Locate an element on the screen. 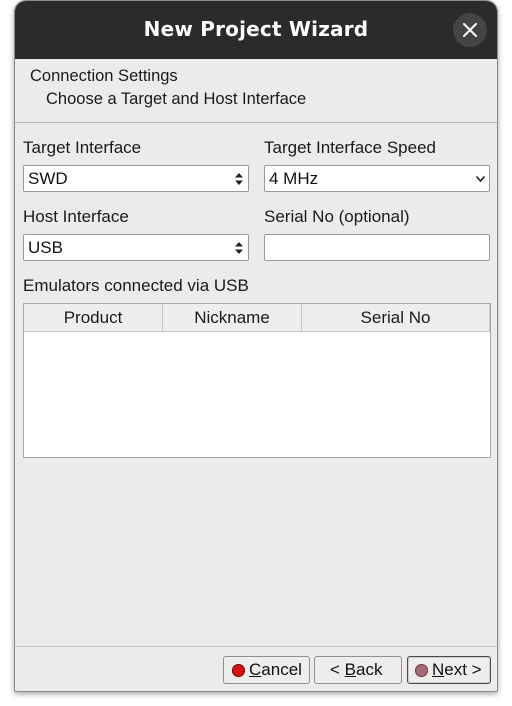  mauve-dot-icon is located at coordinates (421, 670).